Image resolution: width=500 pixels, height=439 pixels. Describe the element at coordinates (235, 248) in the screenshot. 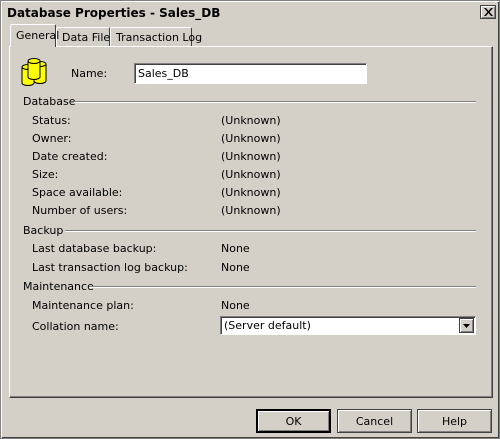

I see `last-database-backup-value: None` at that location.